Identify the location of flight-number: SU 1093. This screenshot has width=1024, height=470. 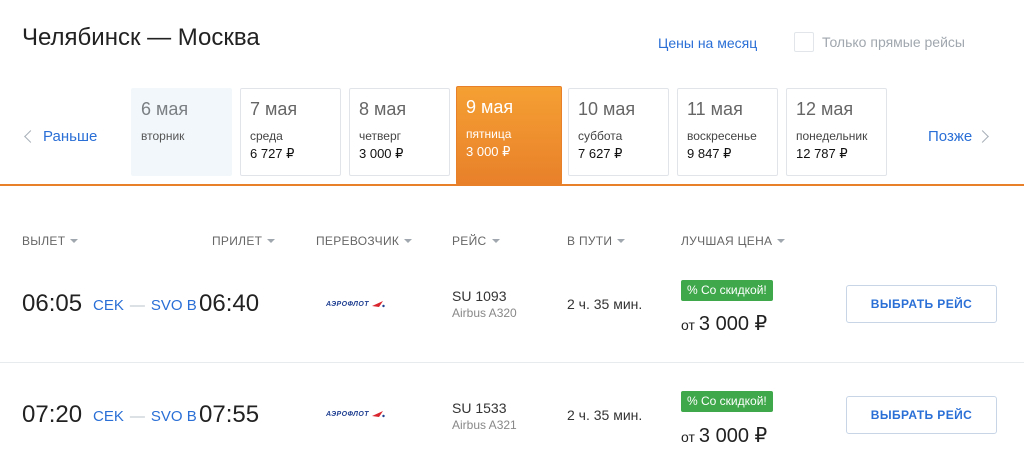
(479, 296).